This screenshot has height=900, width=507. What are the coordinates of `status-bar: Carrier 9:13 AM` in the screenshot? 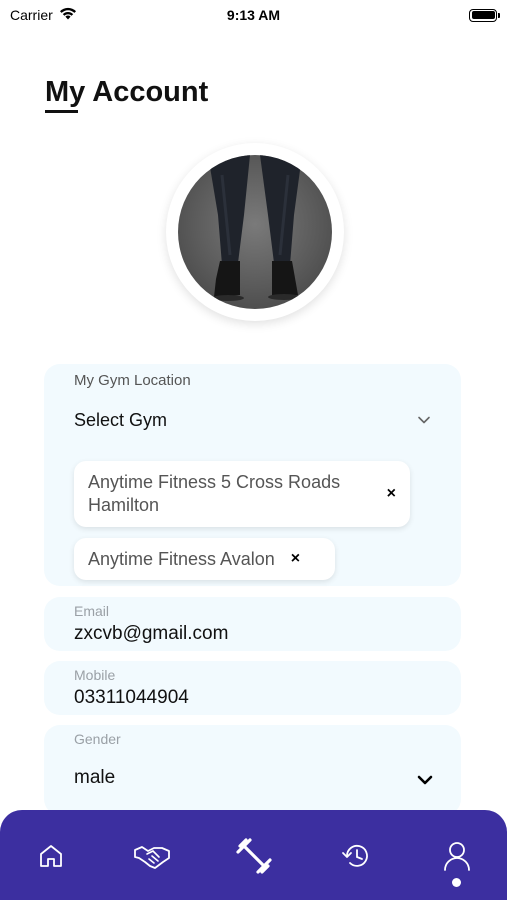 It's located at (253, 15).